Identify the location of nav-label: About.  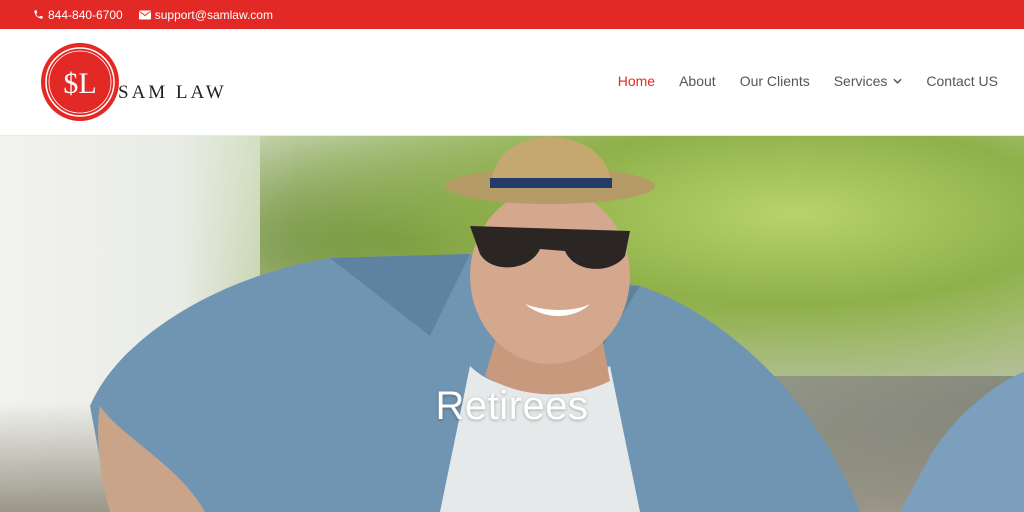
(697, 81).